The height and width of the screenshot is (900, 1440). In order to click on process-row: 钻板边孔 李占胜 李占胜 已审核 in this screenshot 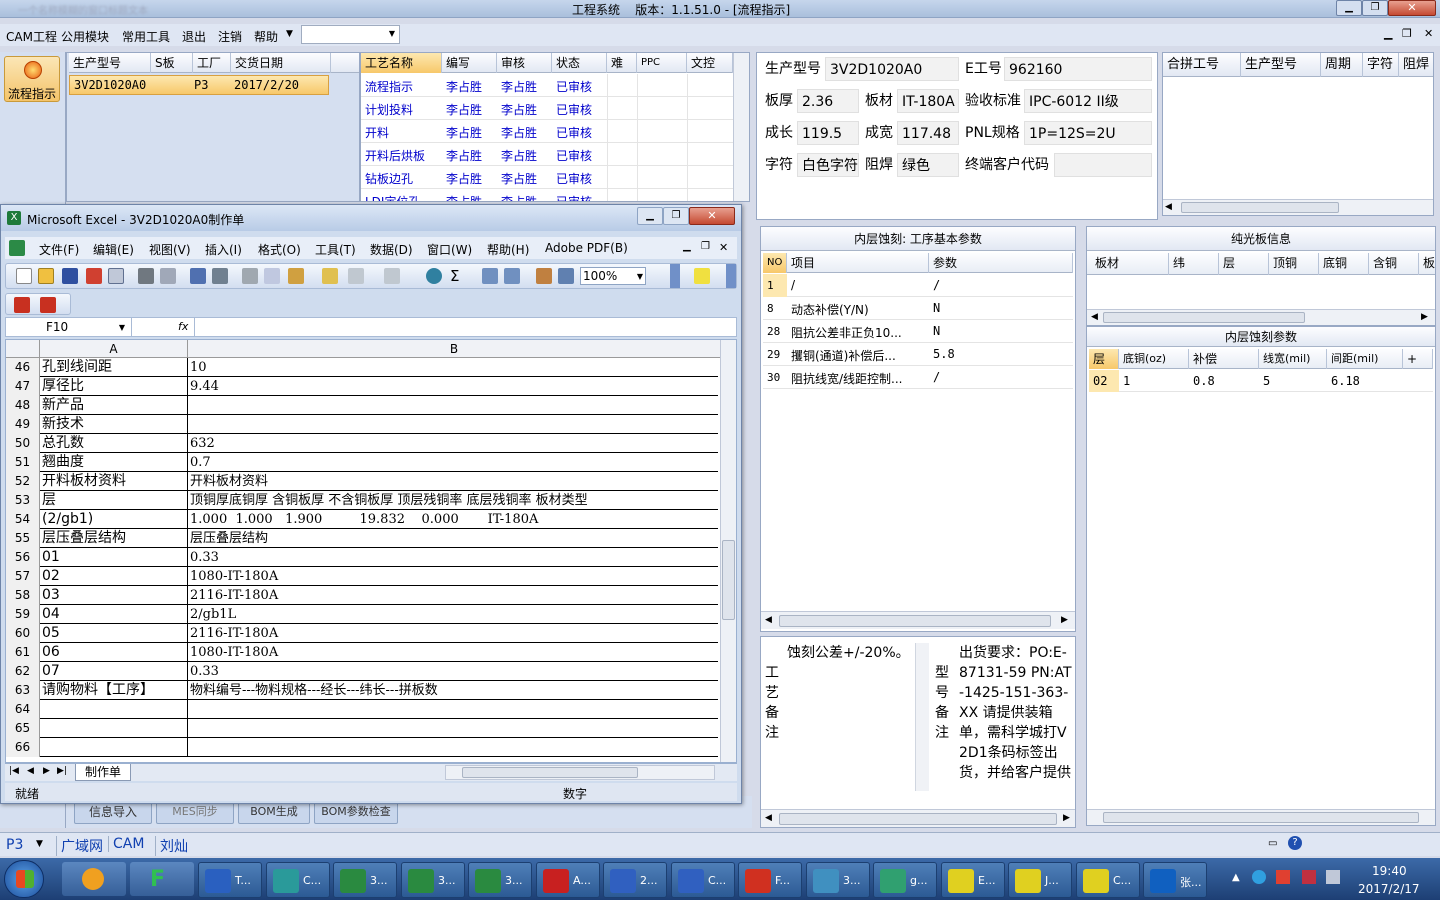, I will do `click(547, 177)`.